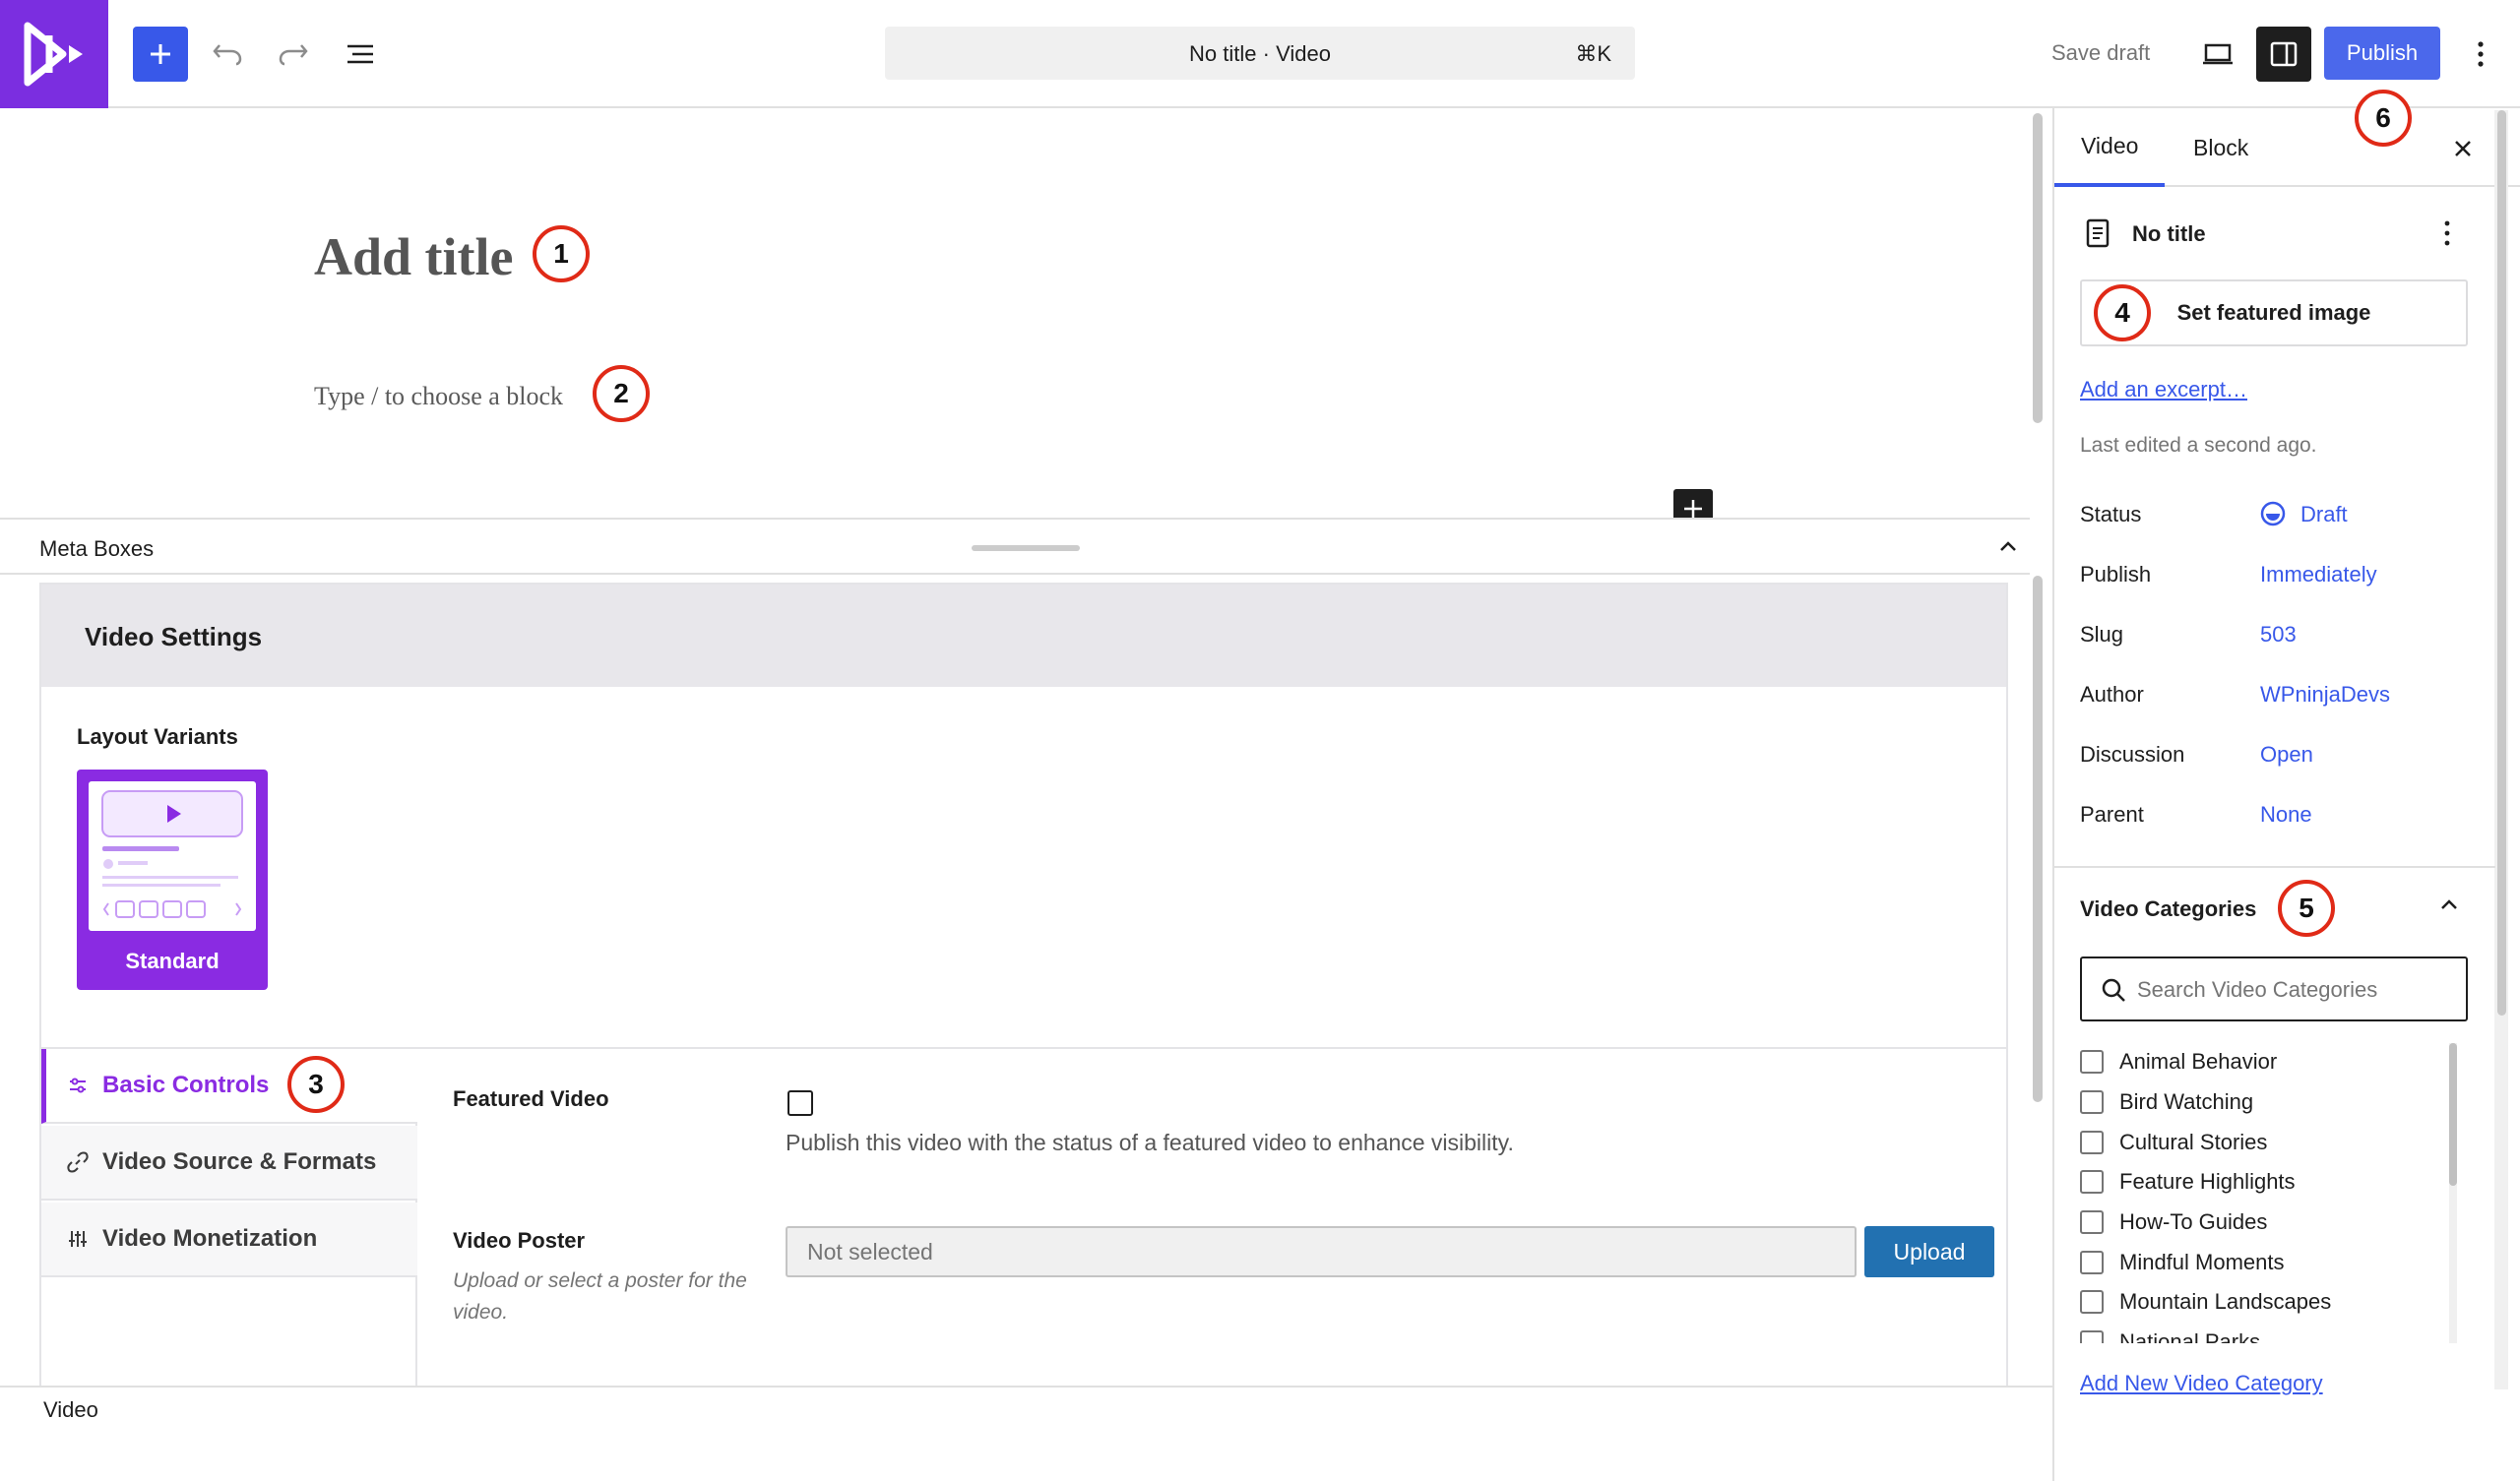  What do you see at coordinates (800, 1103) in the screenshot?
I see `featured-video-checkbox` at bounding box center [800, 1103].